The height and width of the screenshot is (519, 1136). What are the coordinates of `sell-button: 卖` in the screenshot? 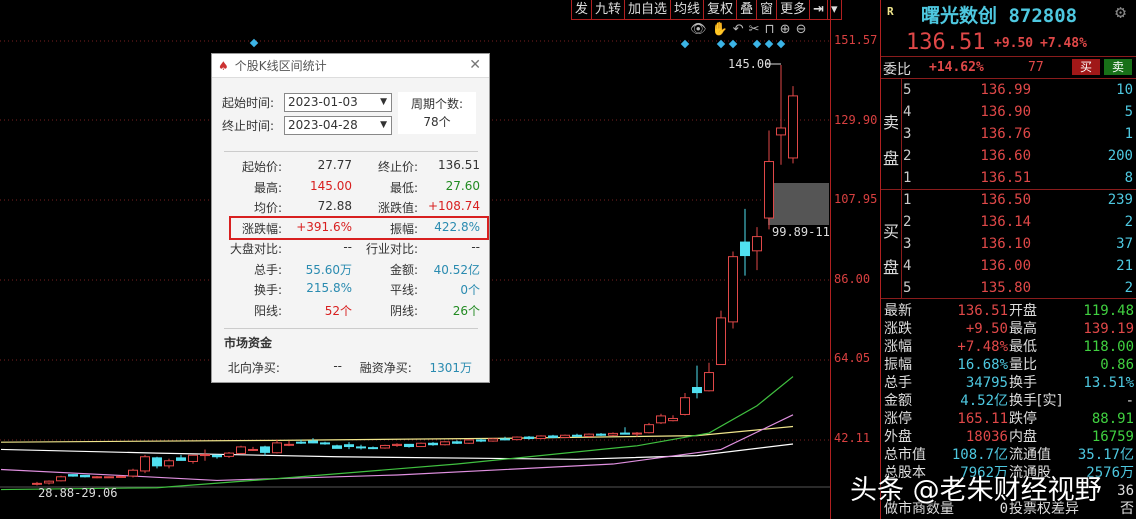 It's located at (1118, 67).